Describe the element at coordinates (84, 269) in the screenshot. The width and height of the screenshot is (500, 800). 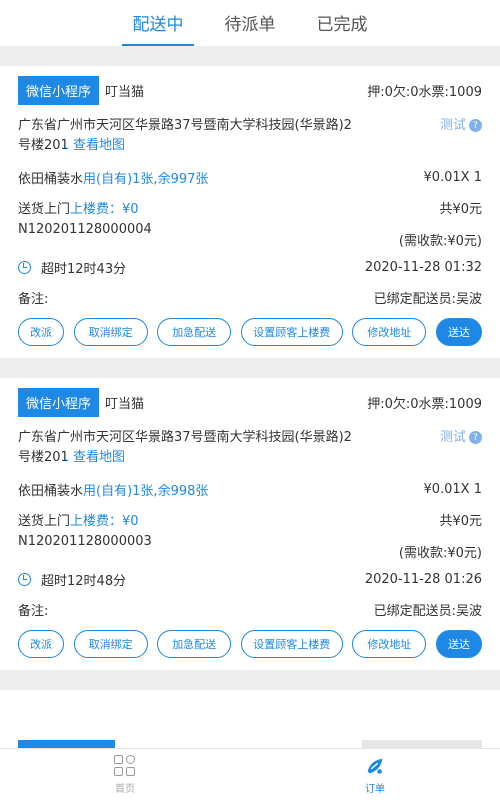
I see `timeout-text: 超时12时43分` at that location.